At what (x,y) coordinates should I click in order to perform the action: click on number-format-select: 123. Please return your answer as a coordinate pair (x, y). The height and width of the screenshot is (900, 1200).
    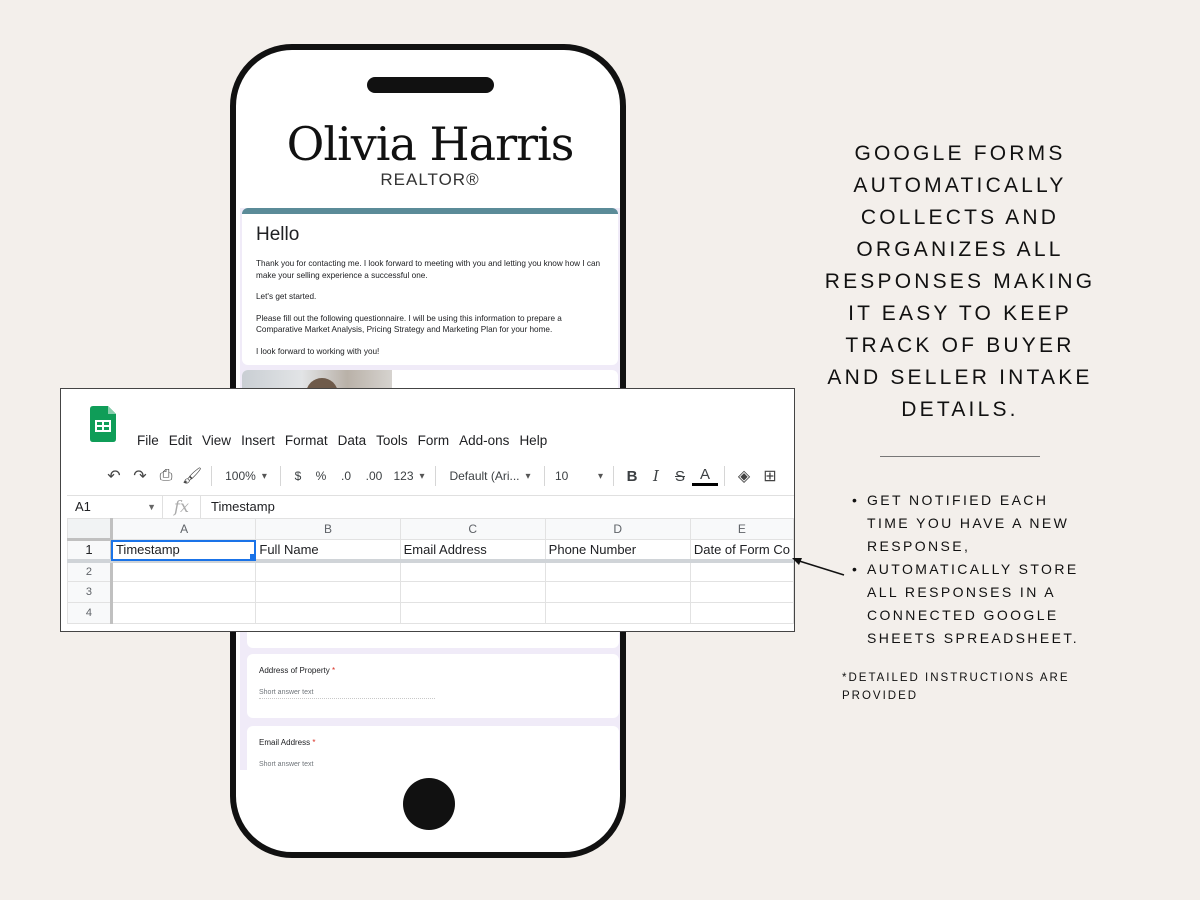
    Looking at the image, I should click on (409, 476).